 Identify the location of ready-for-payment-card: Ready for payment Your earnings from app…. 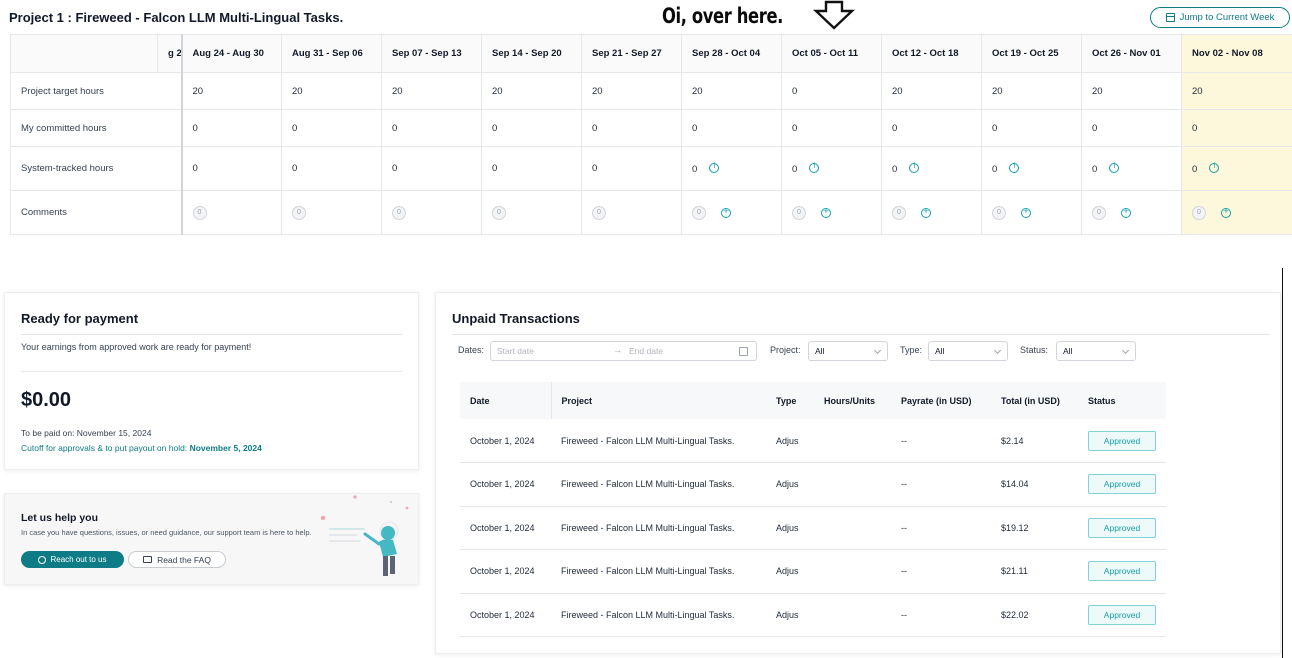
(211, 381).